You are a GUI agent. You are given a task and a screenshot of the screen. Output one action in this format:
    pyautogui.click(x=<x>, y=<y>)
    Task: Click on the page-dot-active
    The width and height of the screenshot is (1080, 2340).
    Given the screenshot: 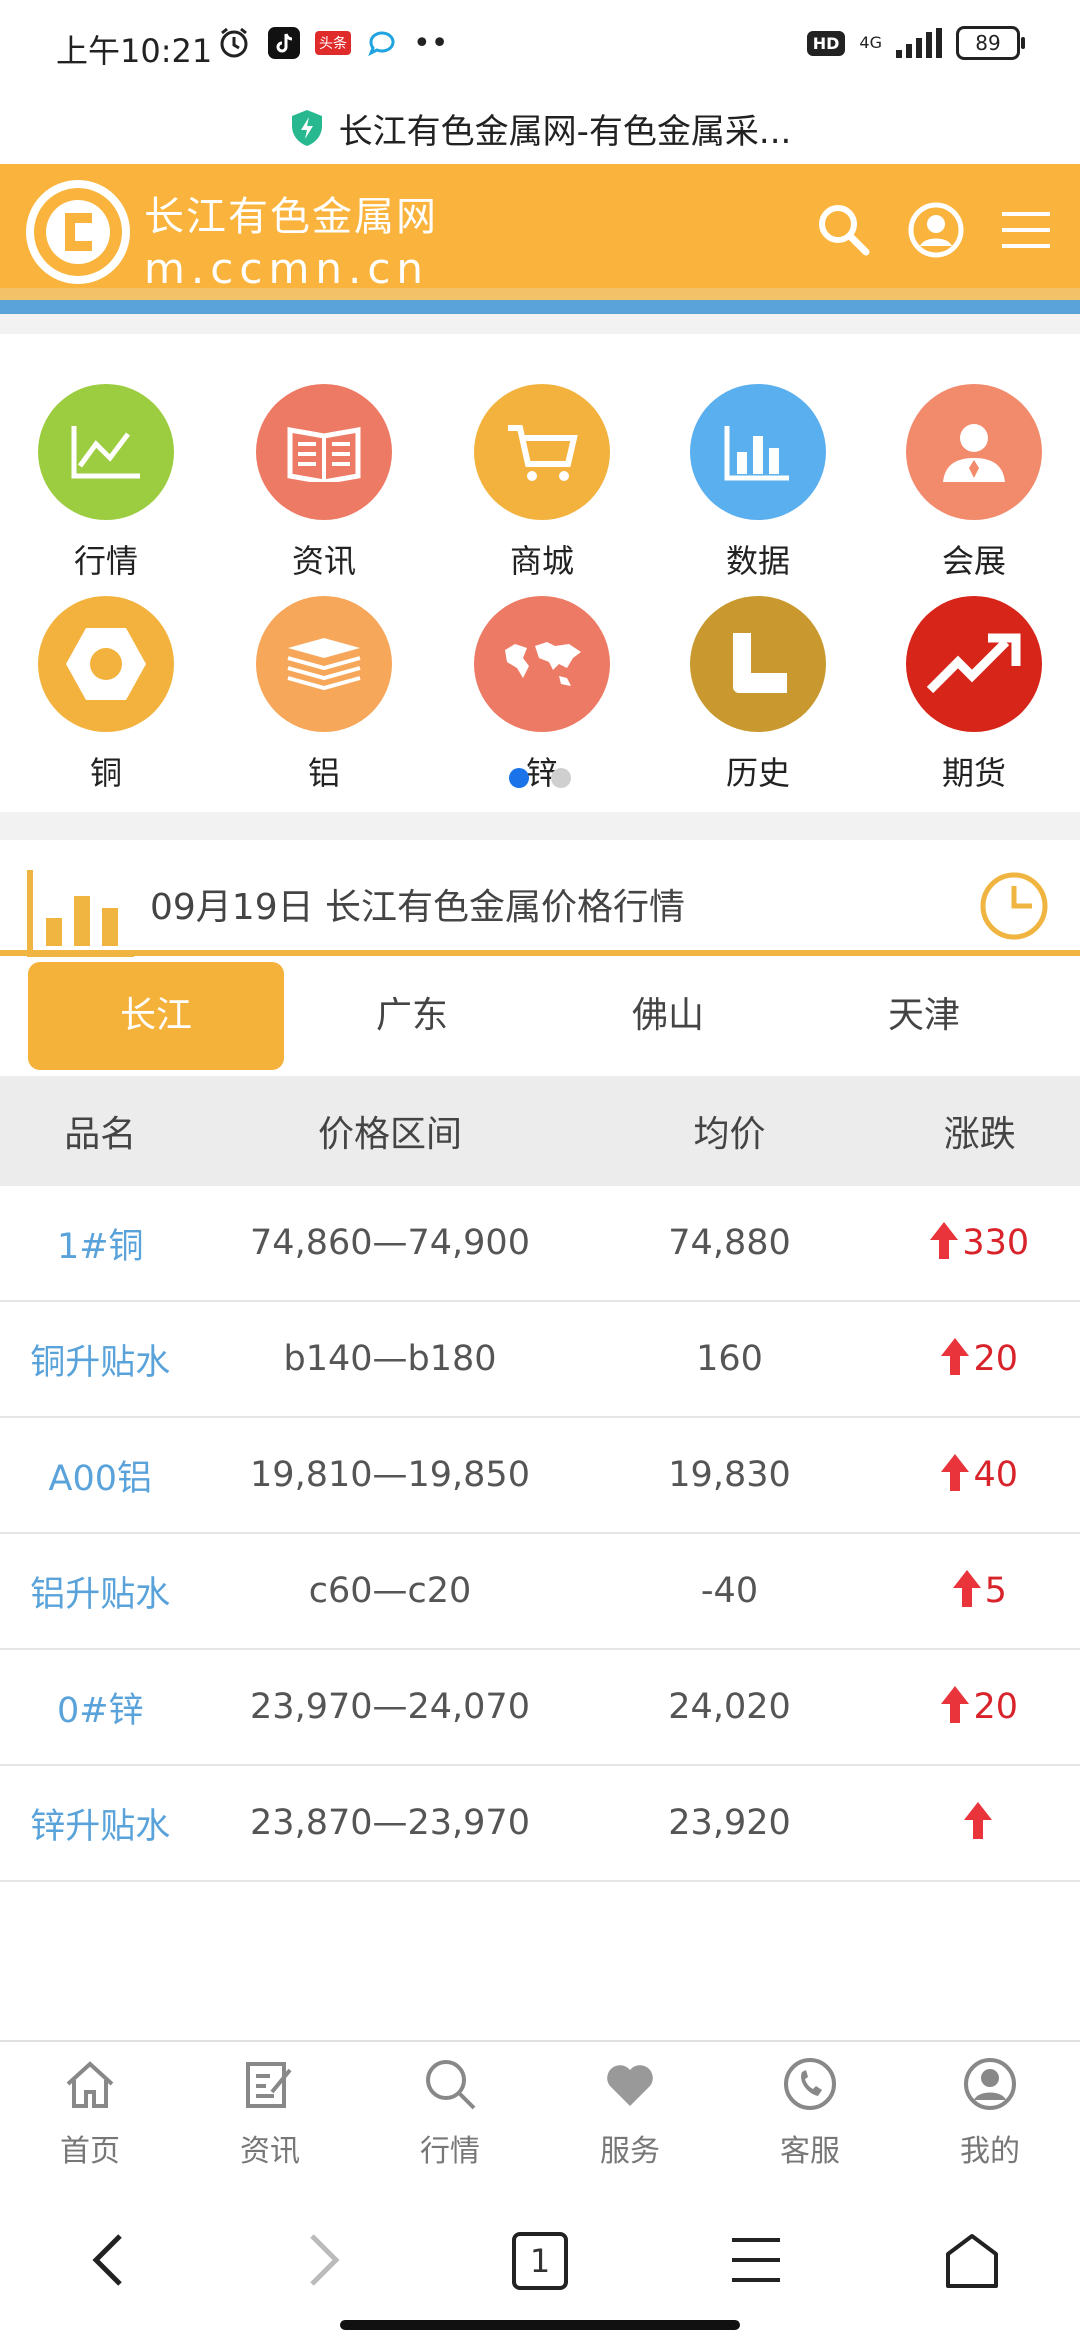 What is the action you would take?
    pyautogui.click(x=519, y=778)
    